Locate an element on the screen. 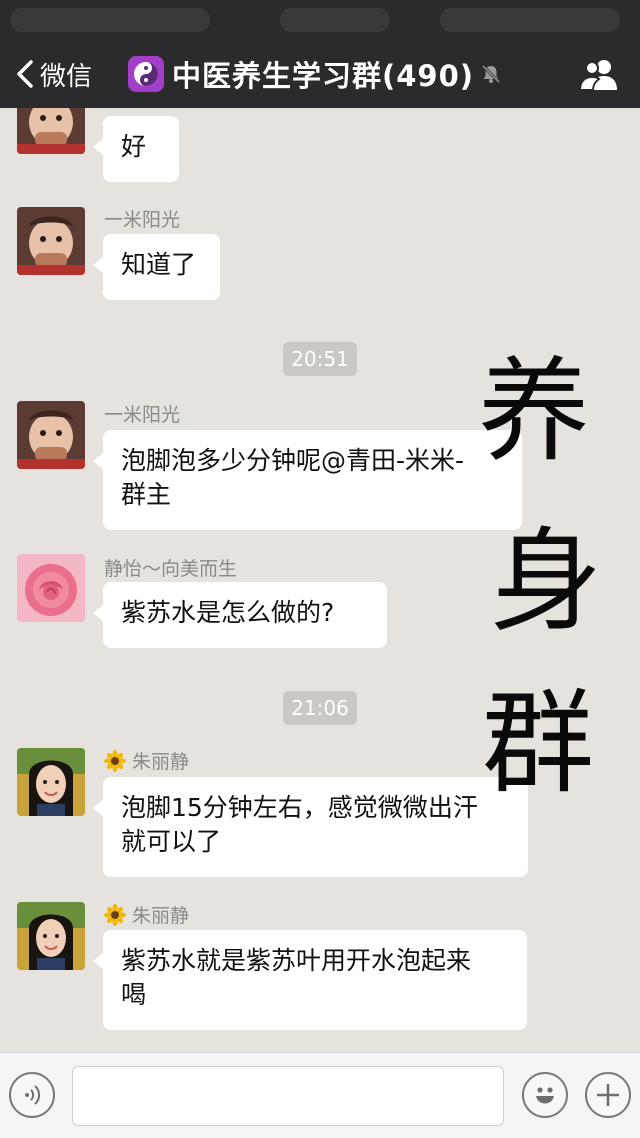 The height and width of the screenshot is (1138, 640). message-bubble: 紫苏水就是紫苏叶用开水泡起来 喝 is located at coordinates (310, 980).